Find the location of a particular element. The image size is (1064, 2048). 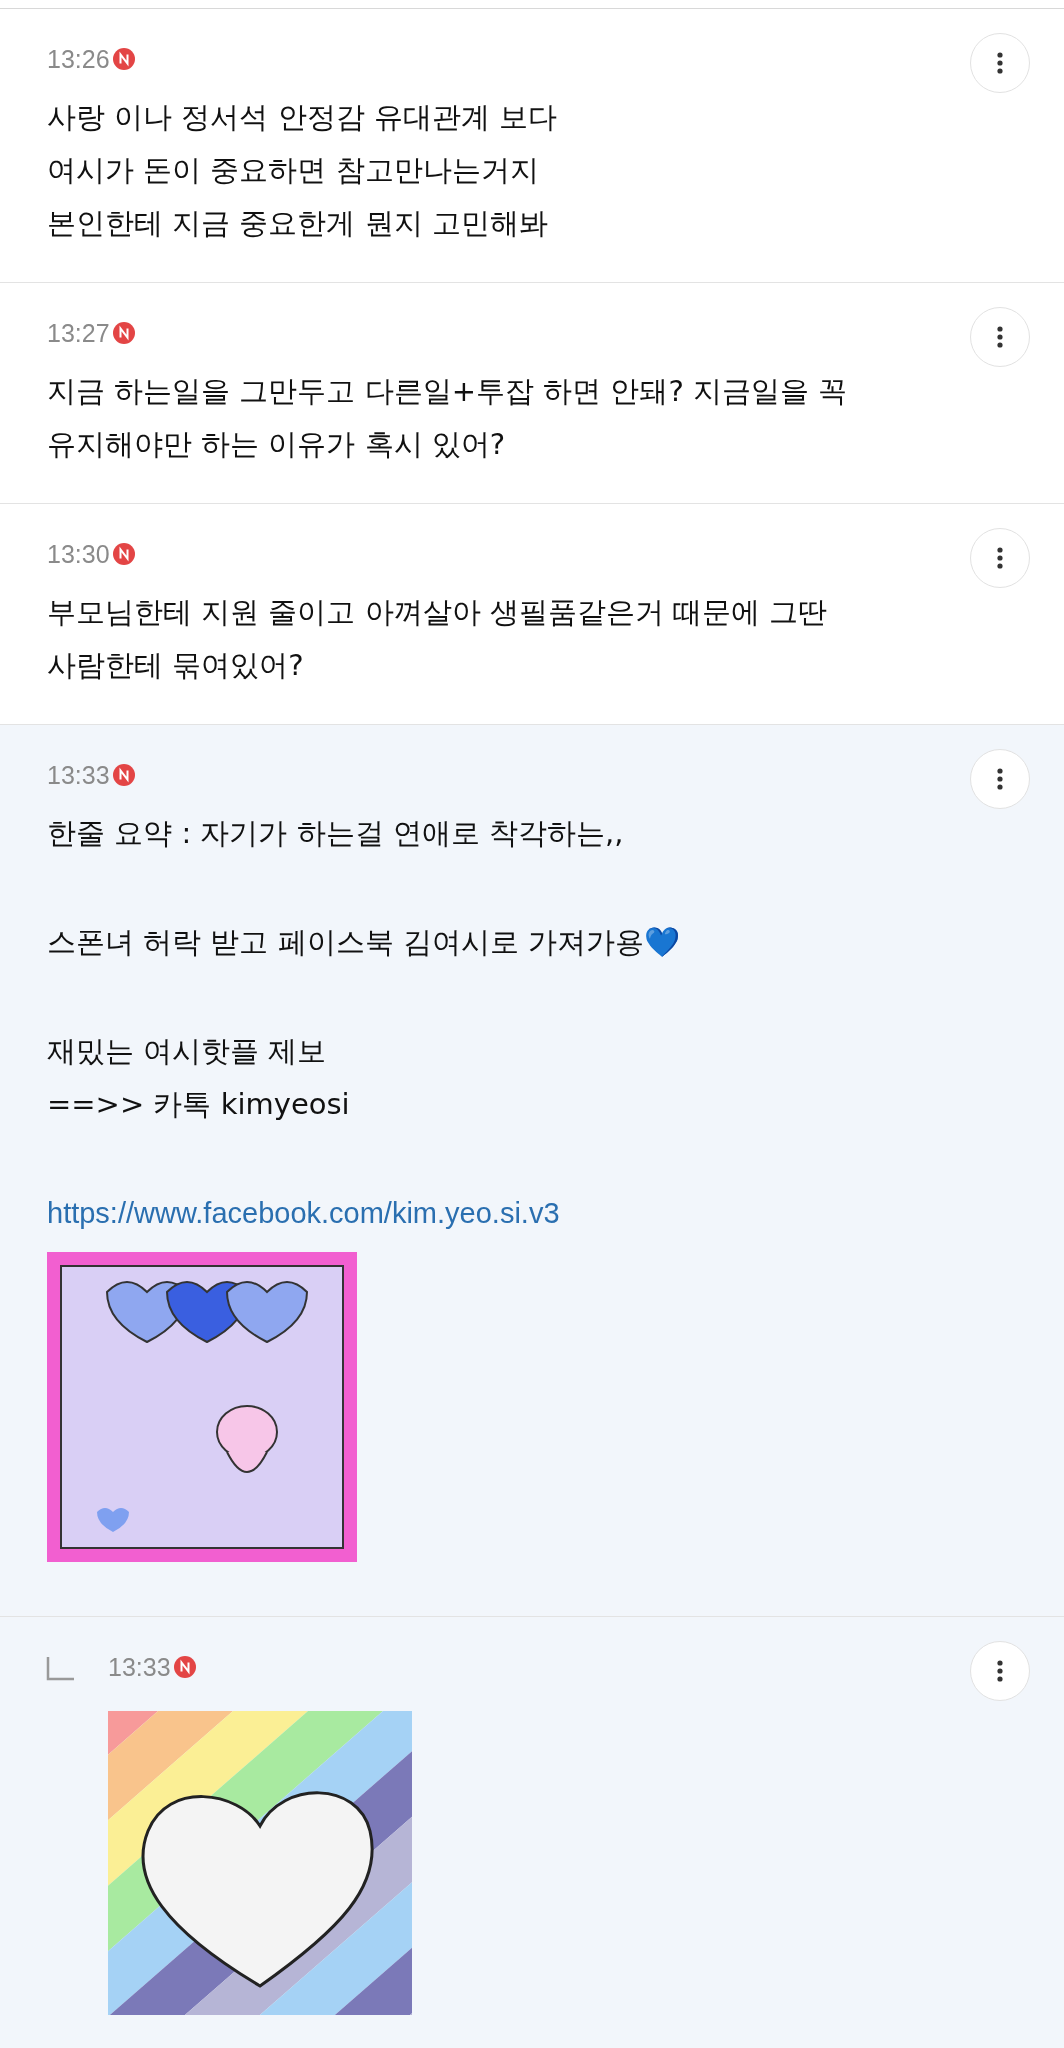

comment-time: 13:27 is located at coordinates (78, 333).